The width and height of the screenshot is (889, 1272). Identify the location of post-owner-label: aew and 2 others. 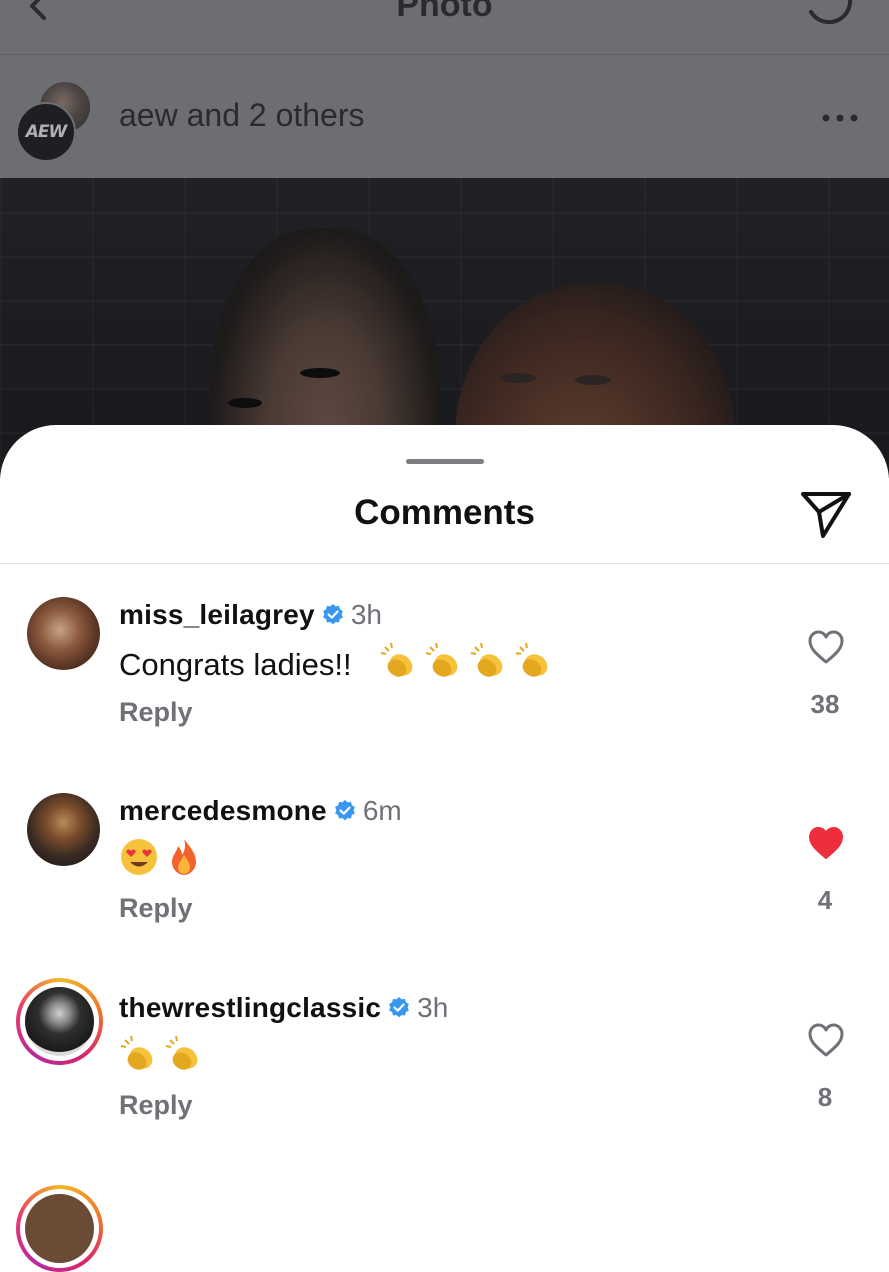
(242, 115).